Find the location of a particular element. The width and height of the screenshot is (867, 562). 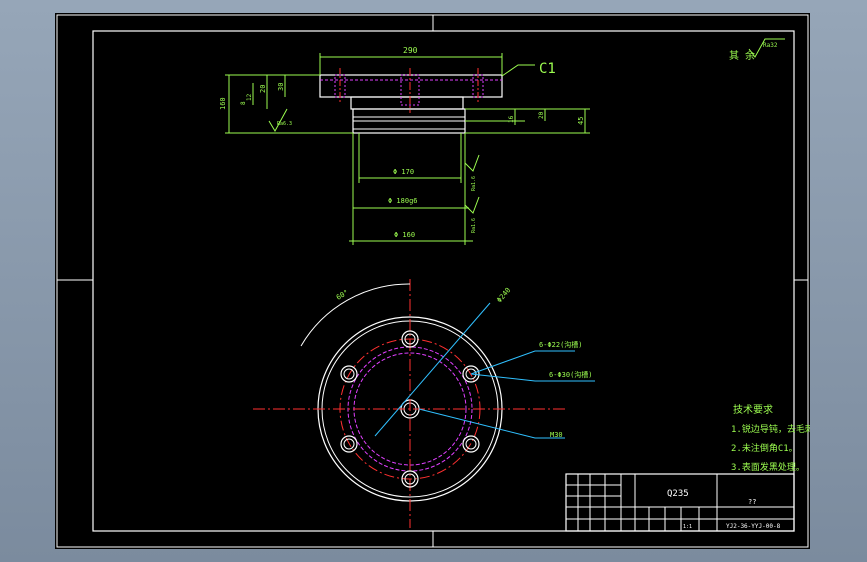

roughness-r1: Ra1.6 is located at coordinates (474, 183).